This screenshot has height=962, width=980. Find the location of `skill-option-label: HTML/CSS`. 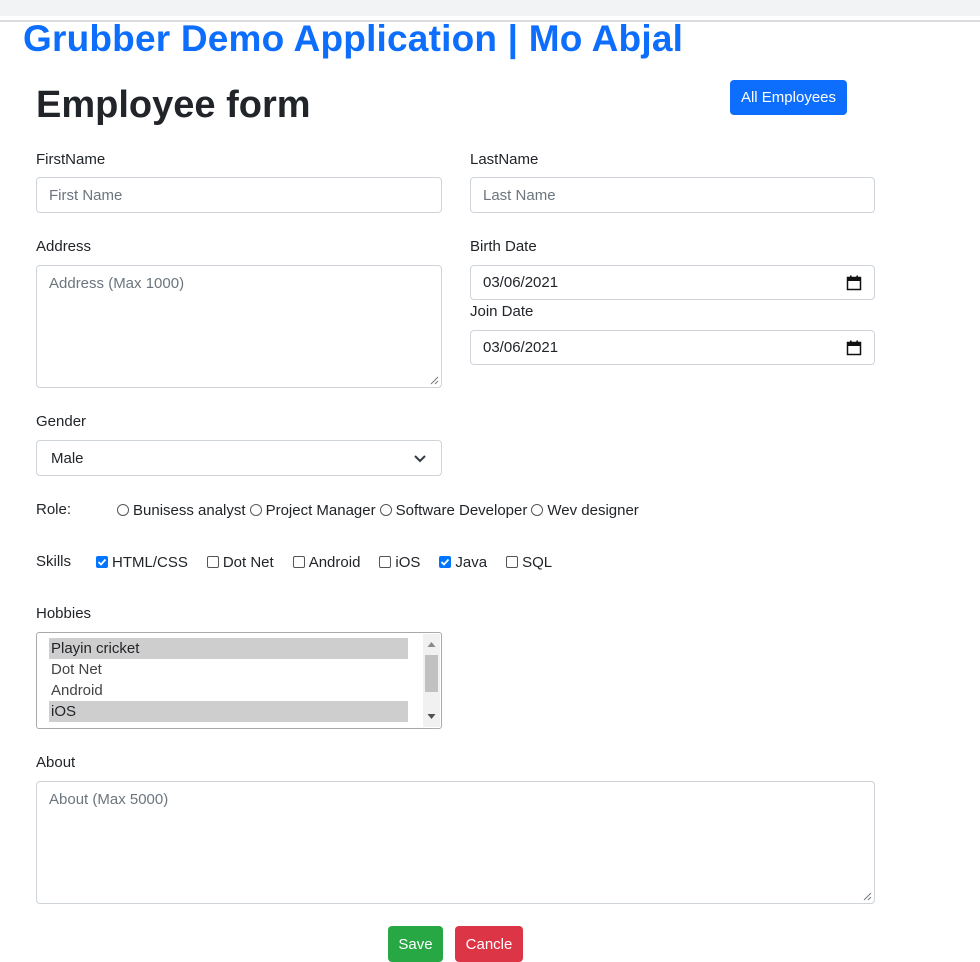

skill-option-label: HTML/CSS is located at coordinates (150, 562).